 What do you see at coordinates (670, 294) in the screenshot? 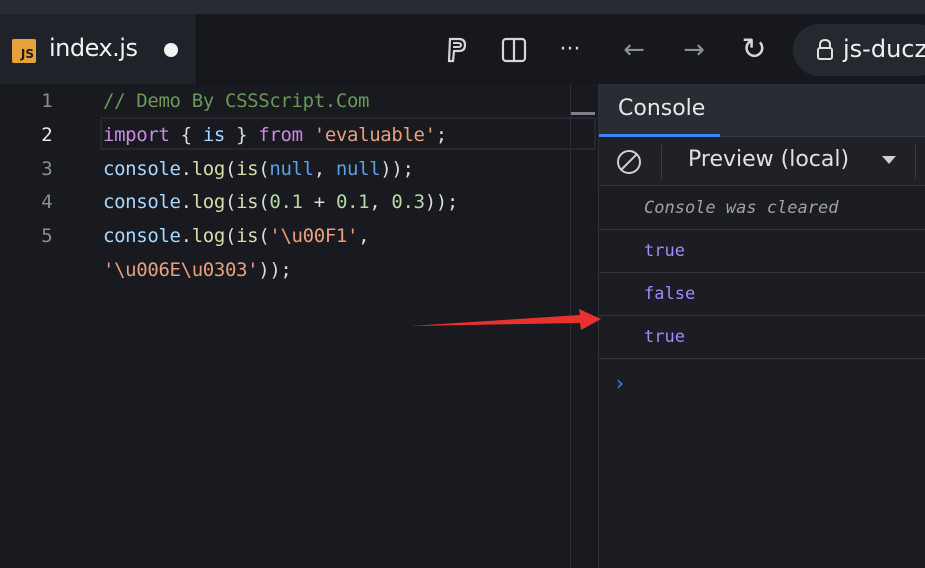
I see `console-message-text: false` at bounding box center [670, 294].